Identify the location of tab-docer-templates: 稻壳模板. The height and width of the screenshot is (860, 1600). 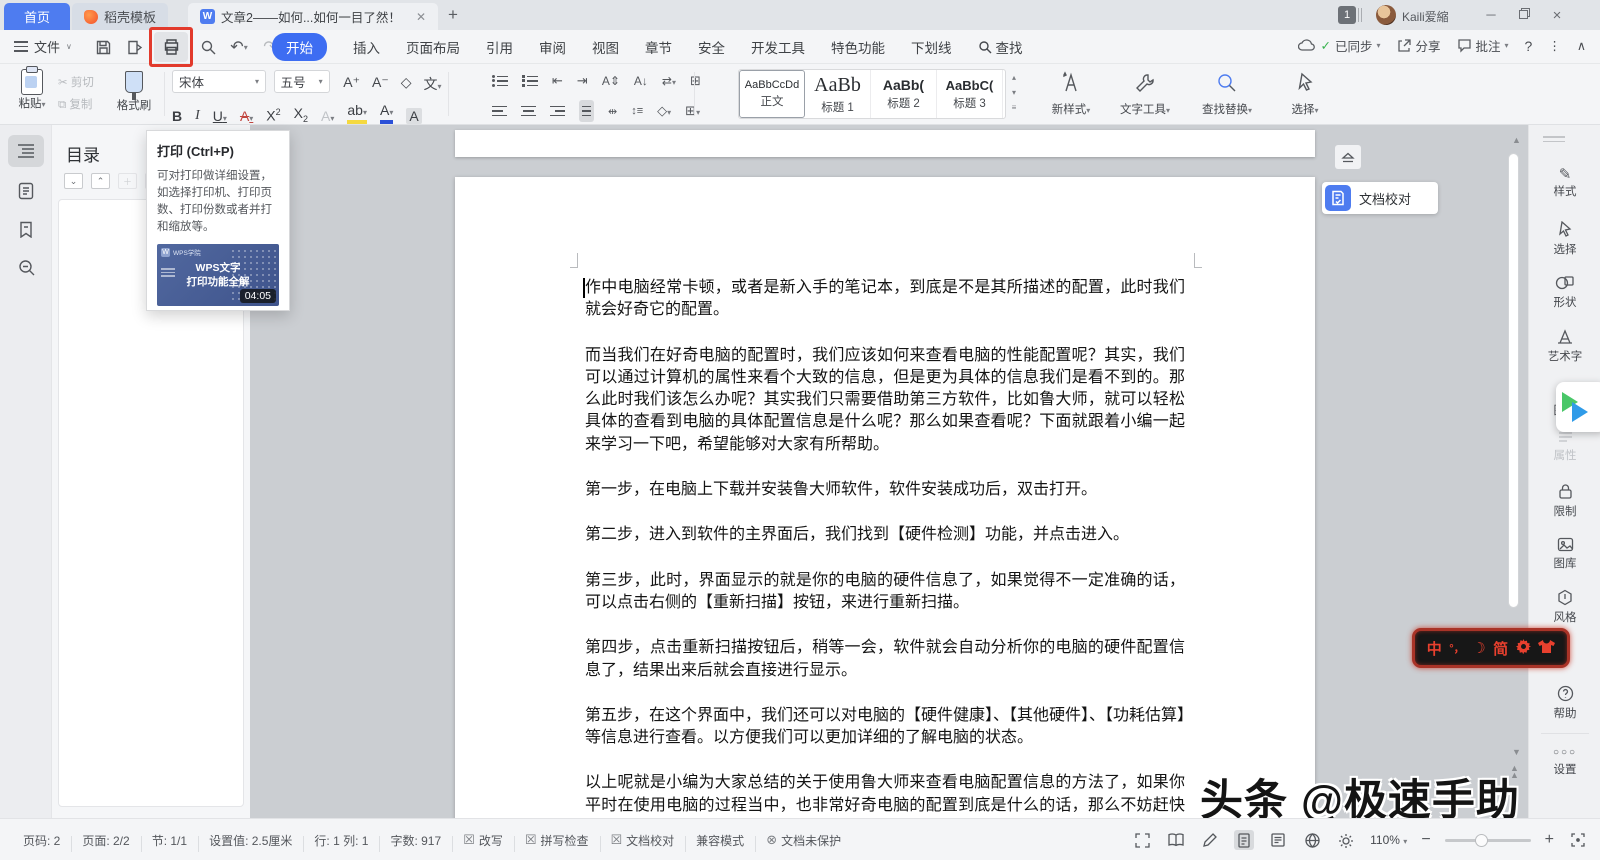
(120, 16).